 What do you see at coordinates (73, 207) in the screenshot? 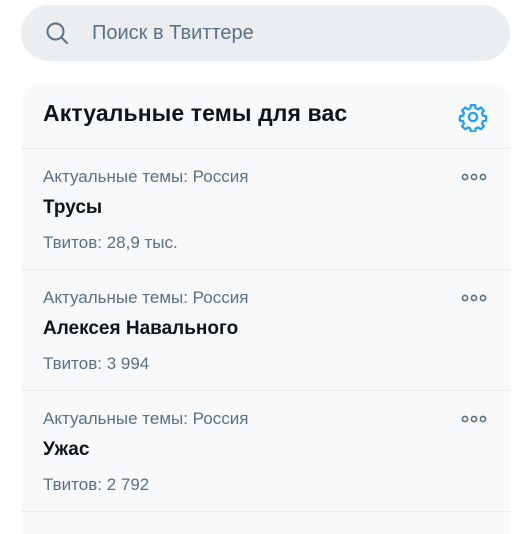
I see `trend-name: Трусы` at bounding box center [73, 207].